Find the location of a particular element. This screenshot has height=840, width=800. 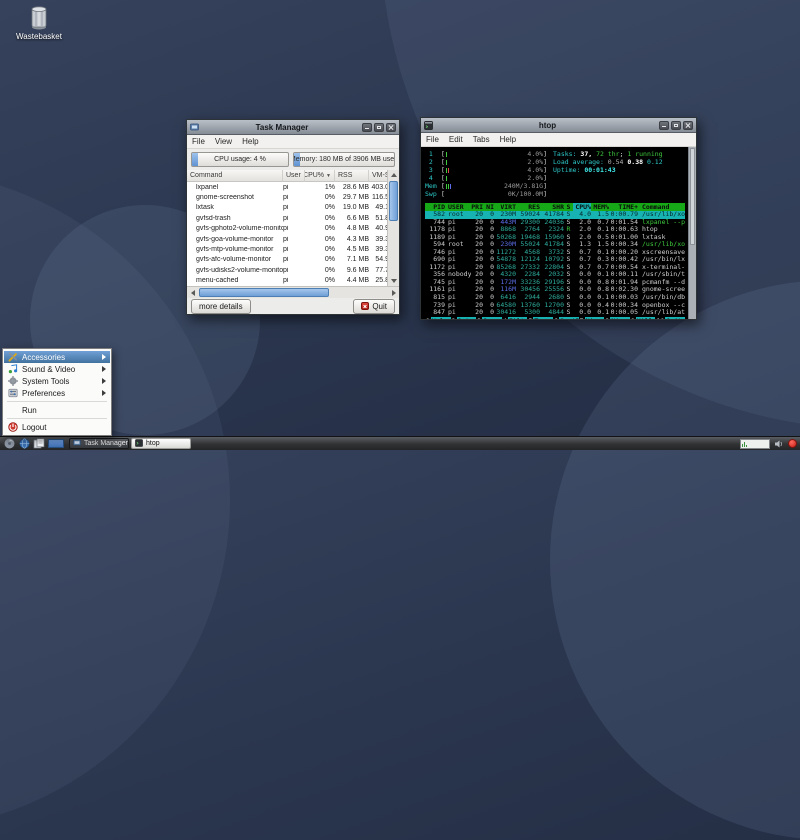

submenu-arrow-icon is located at coordinates (104, 369).